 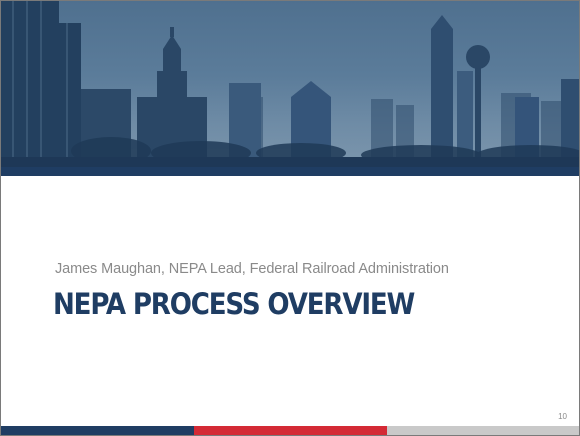 I want to click on slide-title: NEPA PROCESS OVERVIEW, so click(x=234, y=304).